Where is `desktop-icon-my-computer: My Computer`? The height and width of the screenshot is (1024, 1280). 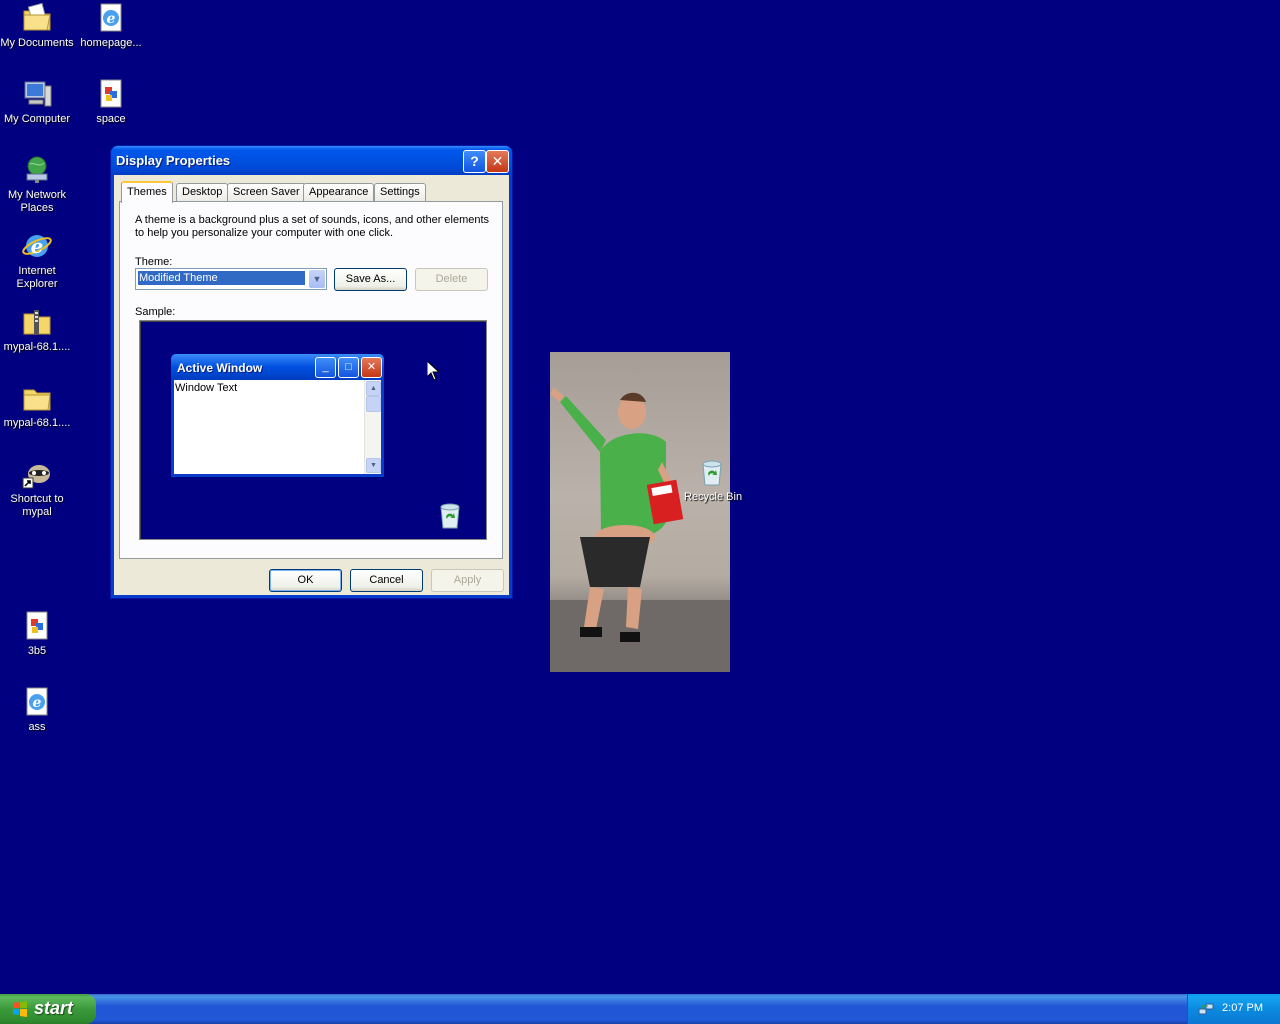
desktop-icon-my-computer: My Computer is located at coordinates (37, 102).